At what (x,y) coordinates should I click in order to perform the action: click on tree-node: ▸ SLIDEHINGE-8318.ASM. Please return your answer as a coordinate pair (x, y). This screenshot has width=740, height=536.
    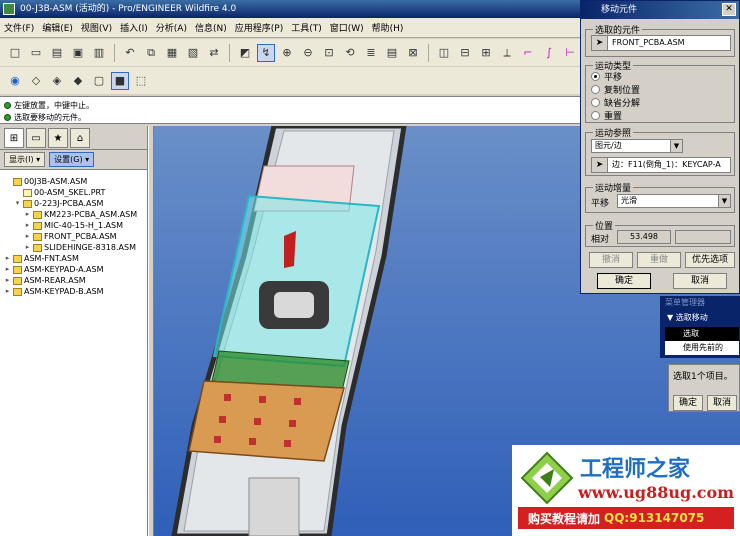
    Looking at the image, I should click on (73, 247).